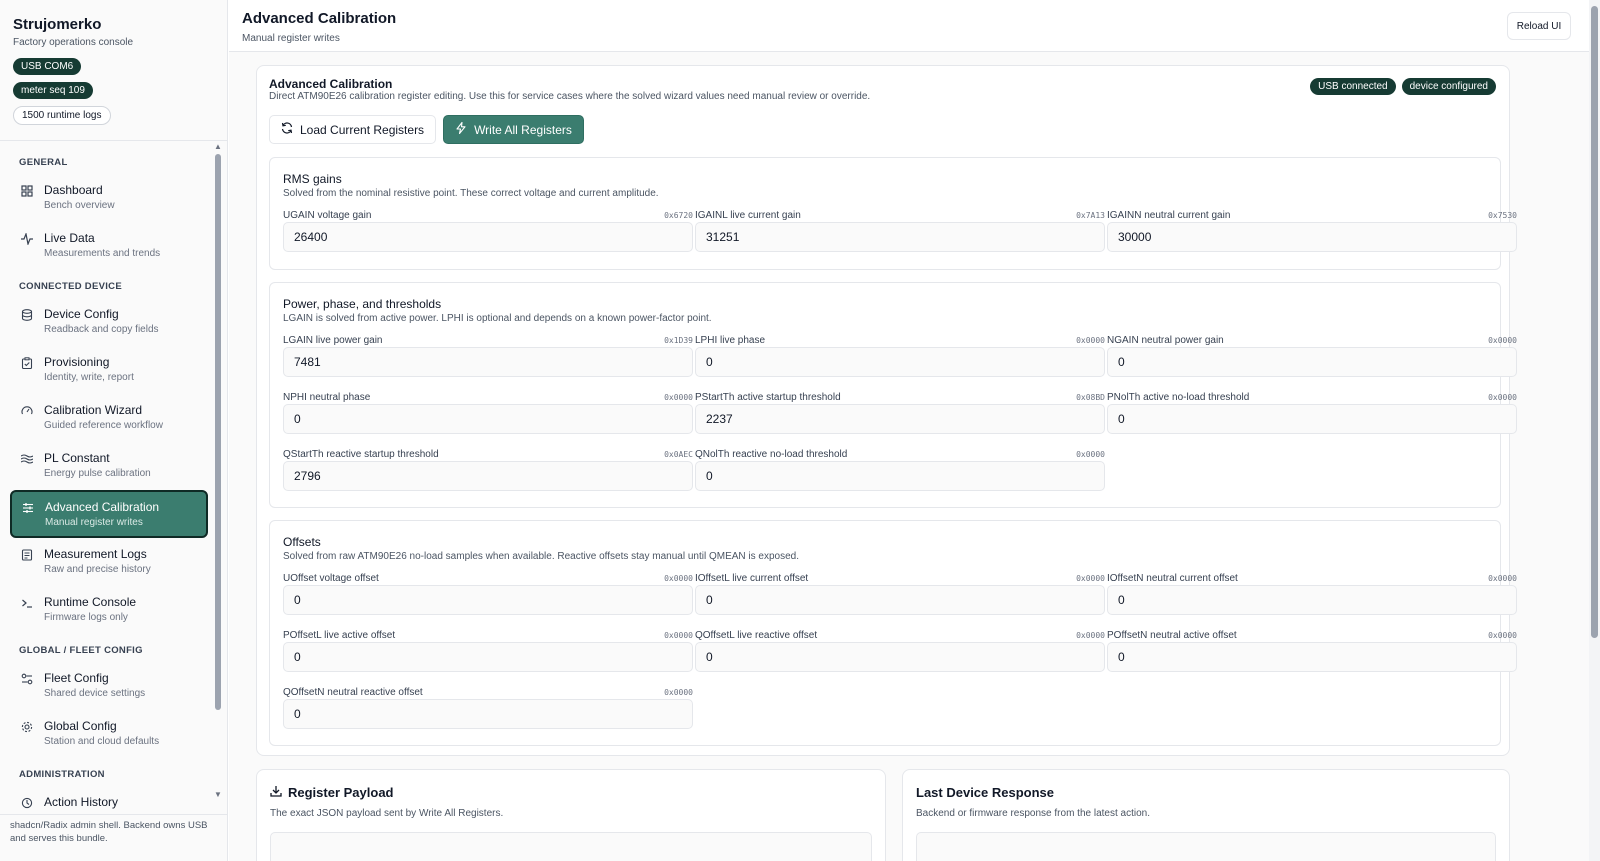 This screenshot has width=1600, height=861. I want to click on ugain-input, so click(488, 237).